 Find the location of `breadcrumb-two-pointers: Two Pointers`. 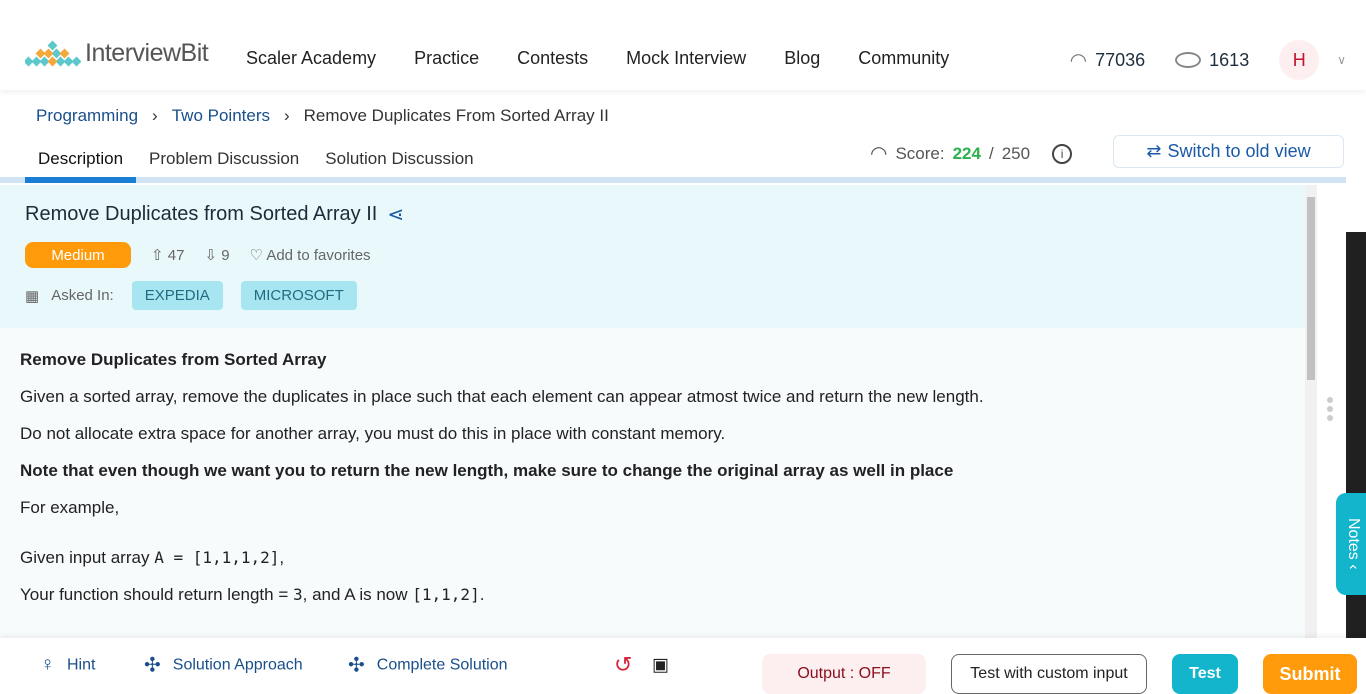

breadcrumb-two-pointers: Two Pointers is located at coordinates (221, 116).